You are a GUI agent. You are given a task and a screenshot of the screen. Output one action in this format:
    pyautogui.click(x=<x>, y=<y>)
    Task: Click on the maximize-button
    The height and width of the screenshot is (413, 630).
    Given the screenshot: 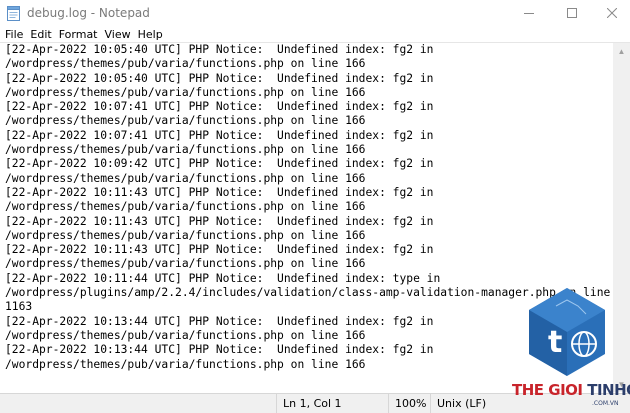 What is the action you would take?
    pyautogui.click(x=572, y=13)
    